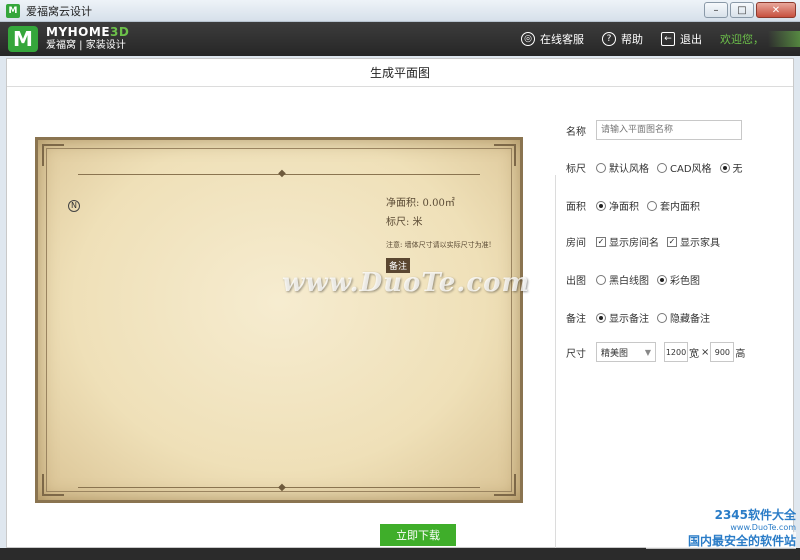 The image size is (800, 560). I want to click on welcome-text: 欢迎您，, so click(760, 39).